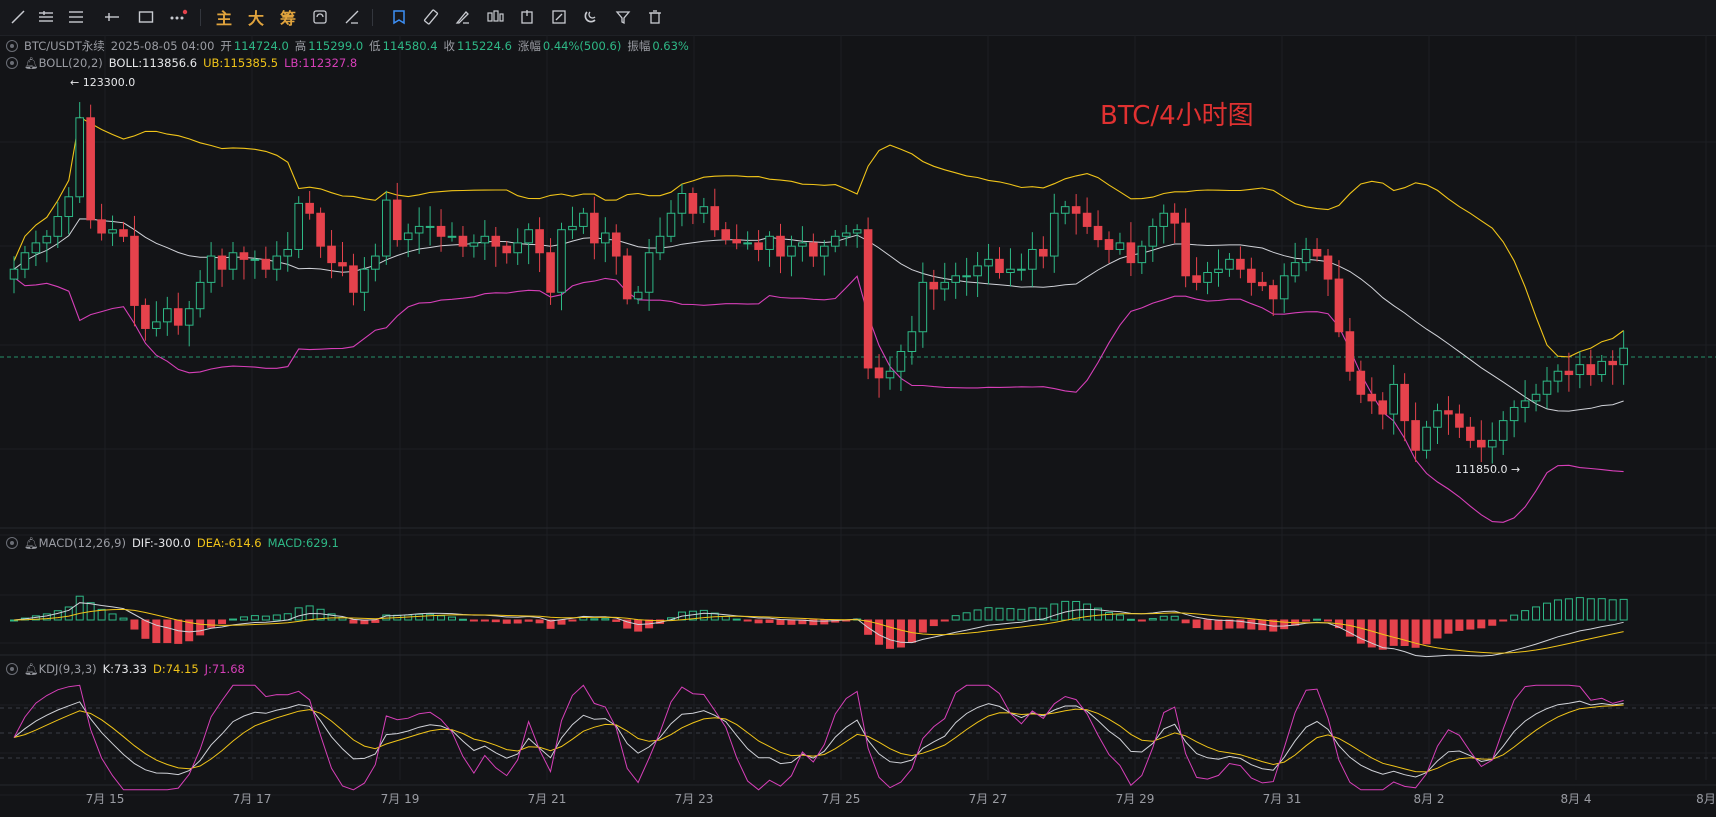  Describe the element at coordinates (1177, 116) in the screenshot. I see `chart-title: BTC/4小时图` at that location.